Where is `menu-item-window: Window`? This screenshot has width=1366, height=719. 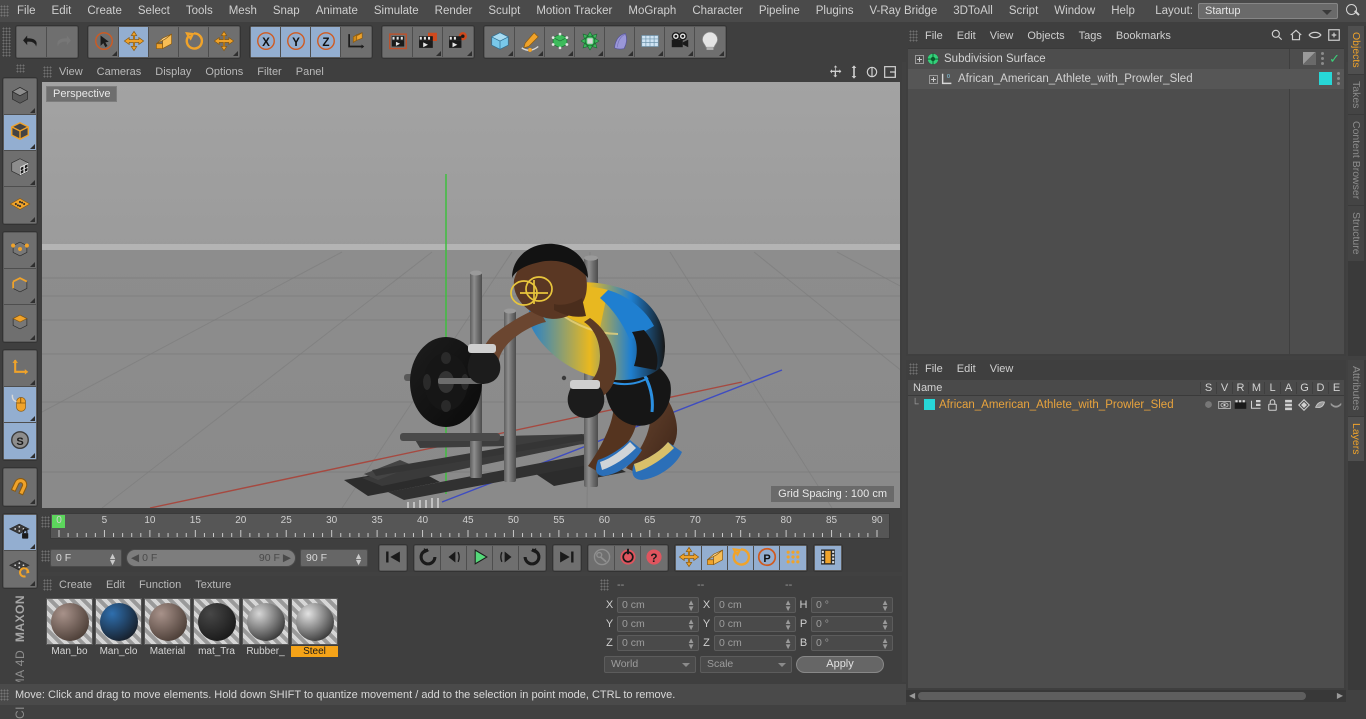 menu-item-window: Window is located at coordinates (1074, 11).